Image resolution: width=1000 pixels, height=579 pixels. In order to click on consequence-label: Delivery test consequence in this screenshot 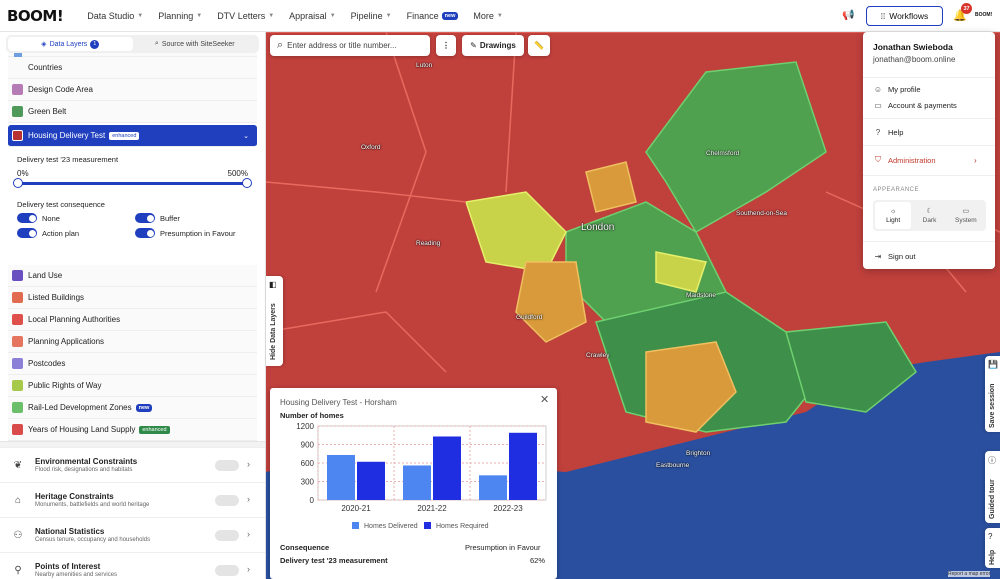, I will do `click(61, 204)`.